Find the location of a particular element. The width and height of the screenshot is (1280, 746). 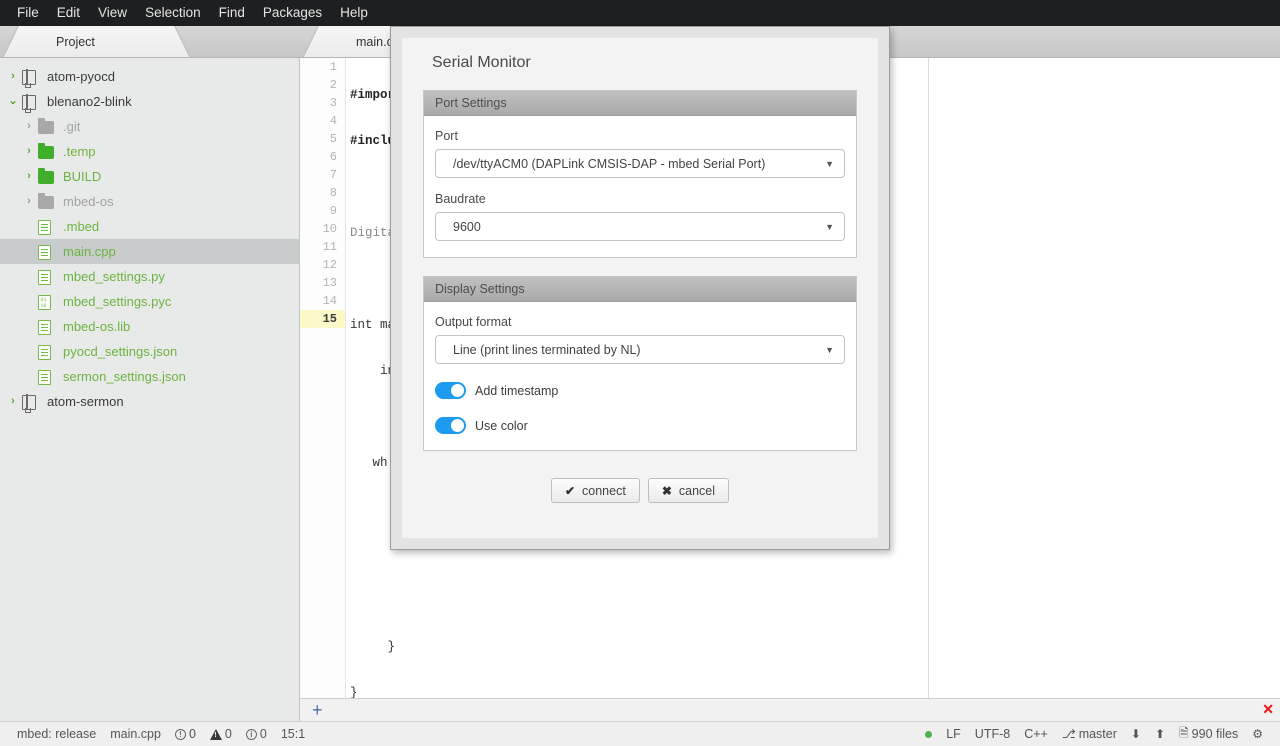

tree-item-atom-sermon: › atom-sermon is located at coordinates (149, 401).